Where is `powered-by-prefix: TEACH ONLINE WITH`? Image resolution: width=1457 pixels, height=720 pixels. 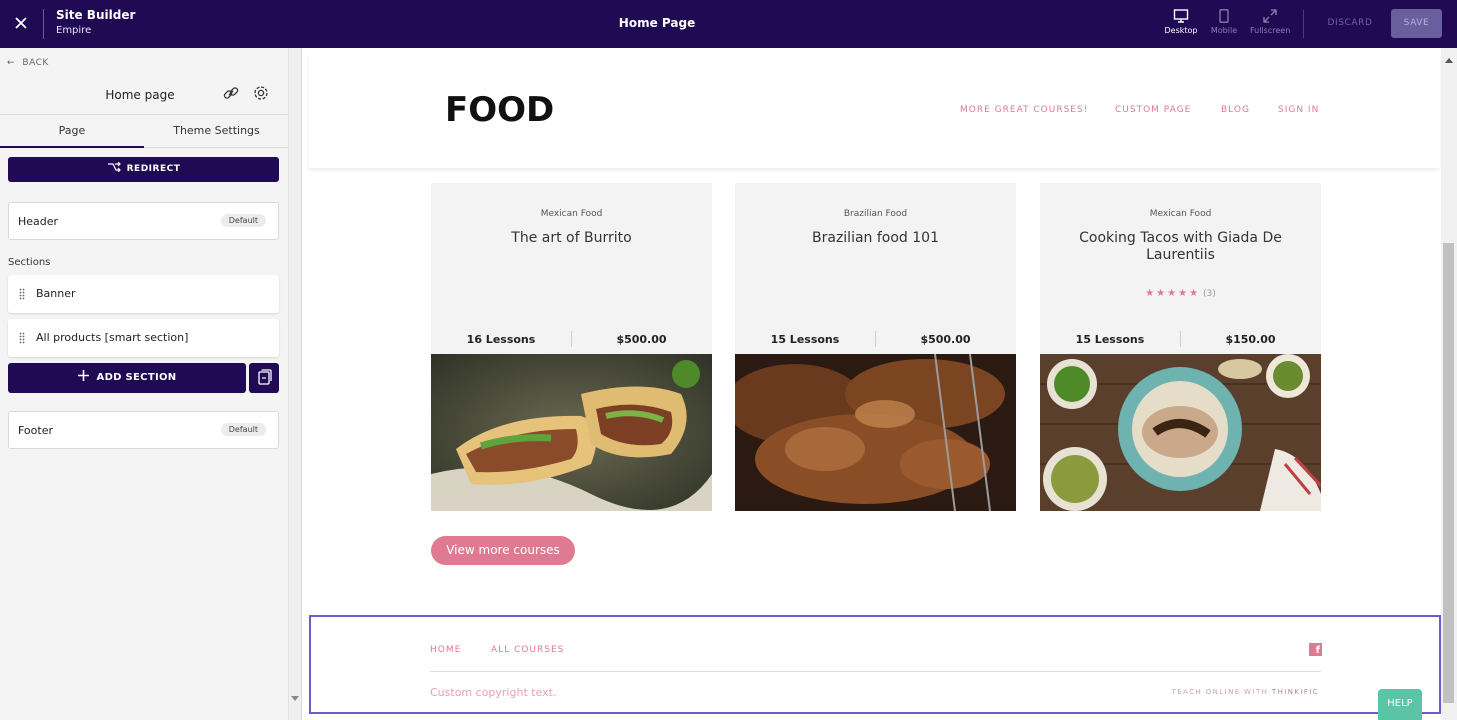 powered-by-prefix: TEACH ONLINE WITH is located at coordinates (1221, 692).